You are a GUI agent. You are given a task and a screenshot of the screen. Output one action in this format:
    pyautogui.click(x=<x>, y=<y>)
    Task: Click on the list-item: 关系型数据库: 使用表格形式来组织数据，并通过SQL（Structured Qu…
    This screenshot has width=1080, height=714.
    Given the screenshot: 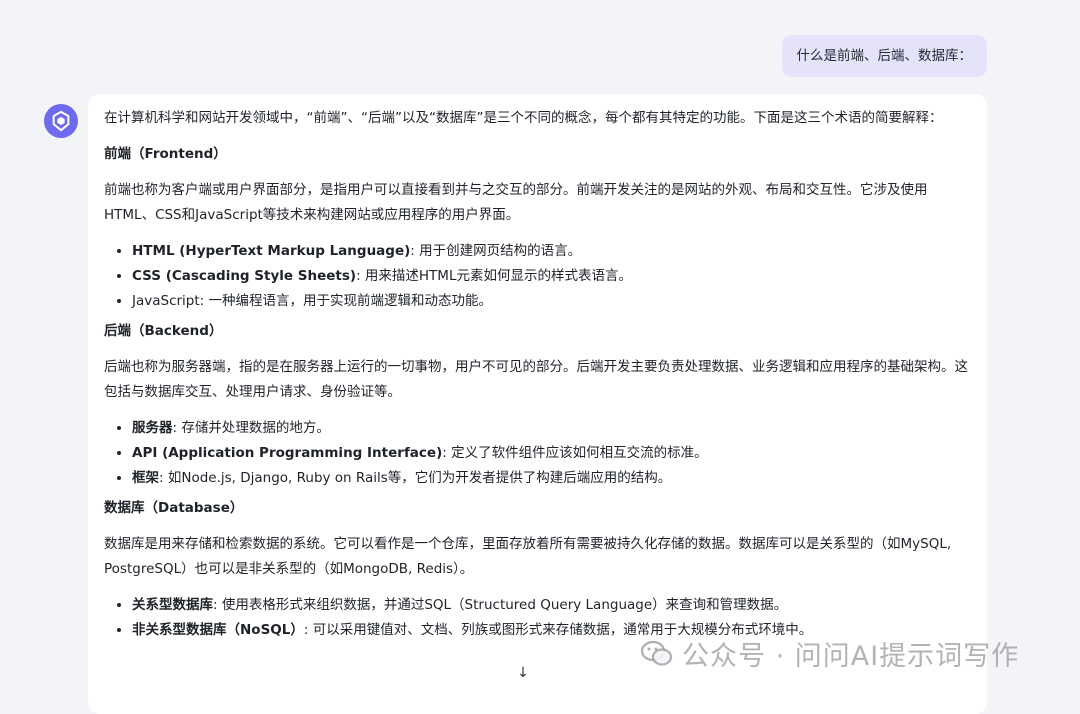 What is the action you would take?
    pyautogui.click(x=551, y=605)
    